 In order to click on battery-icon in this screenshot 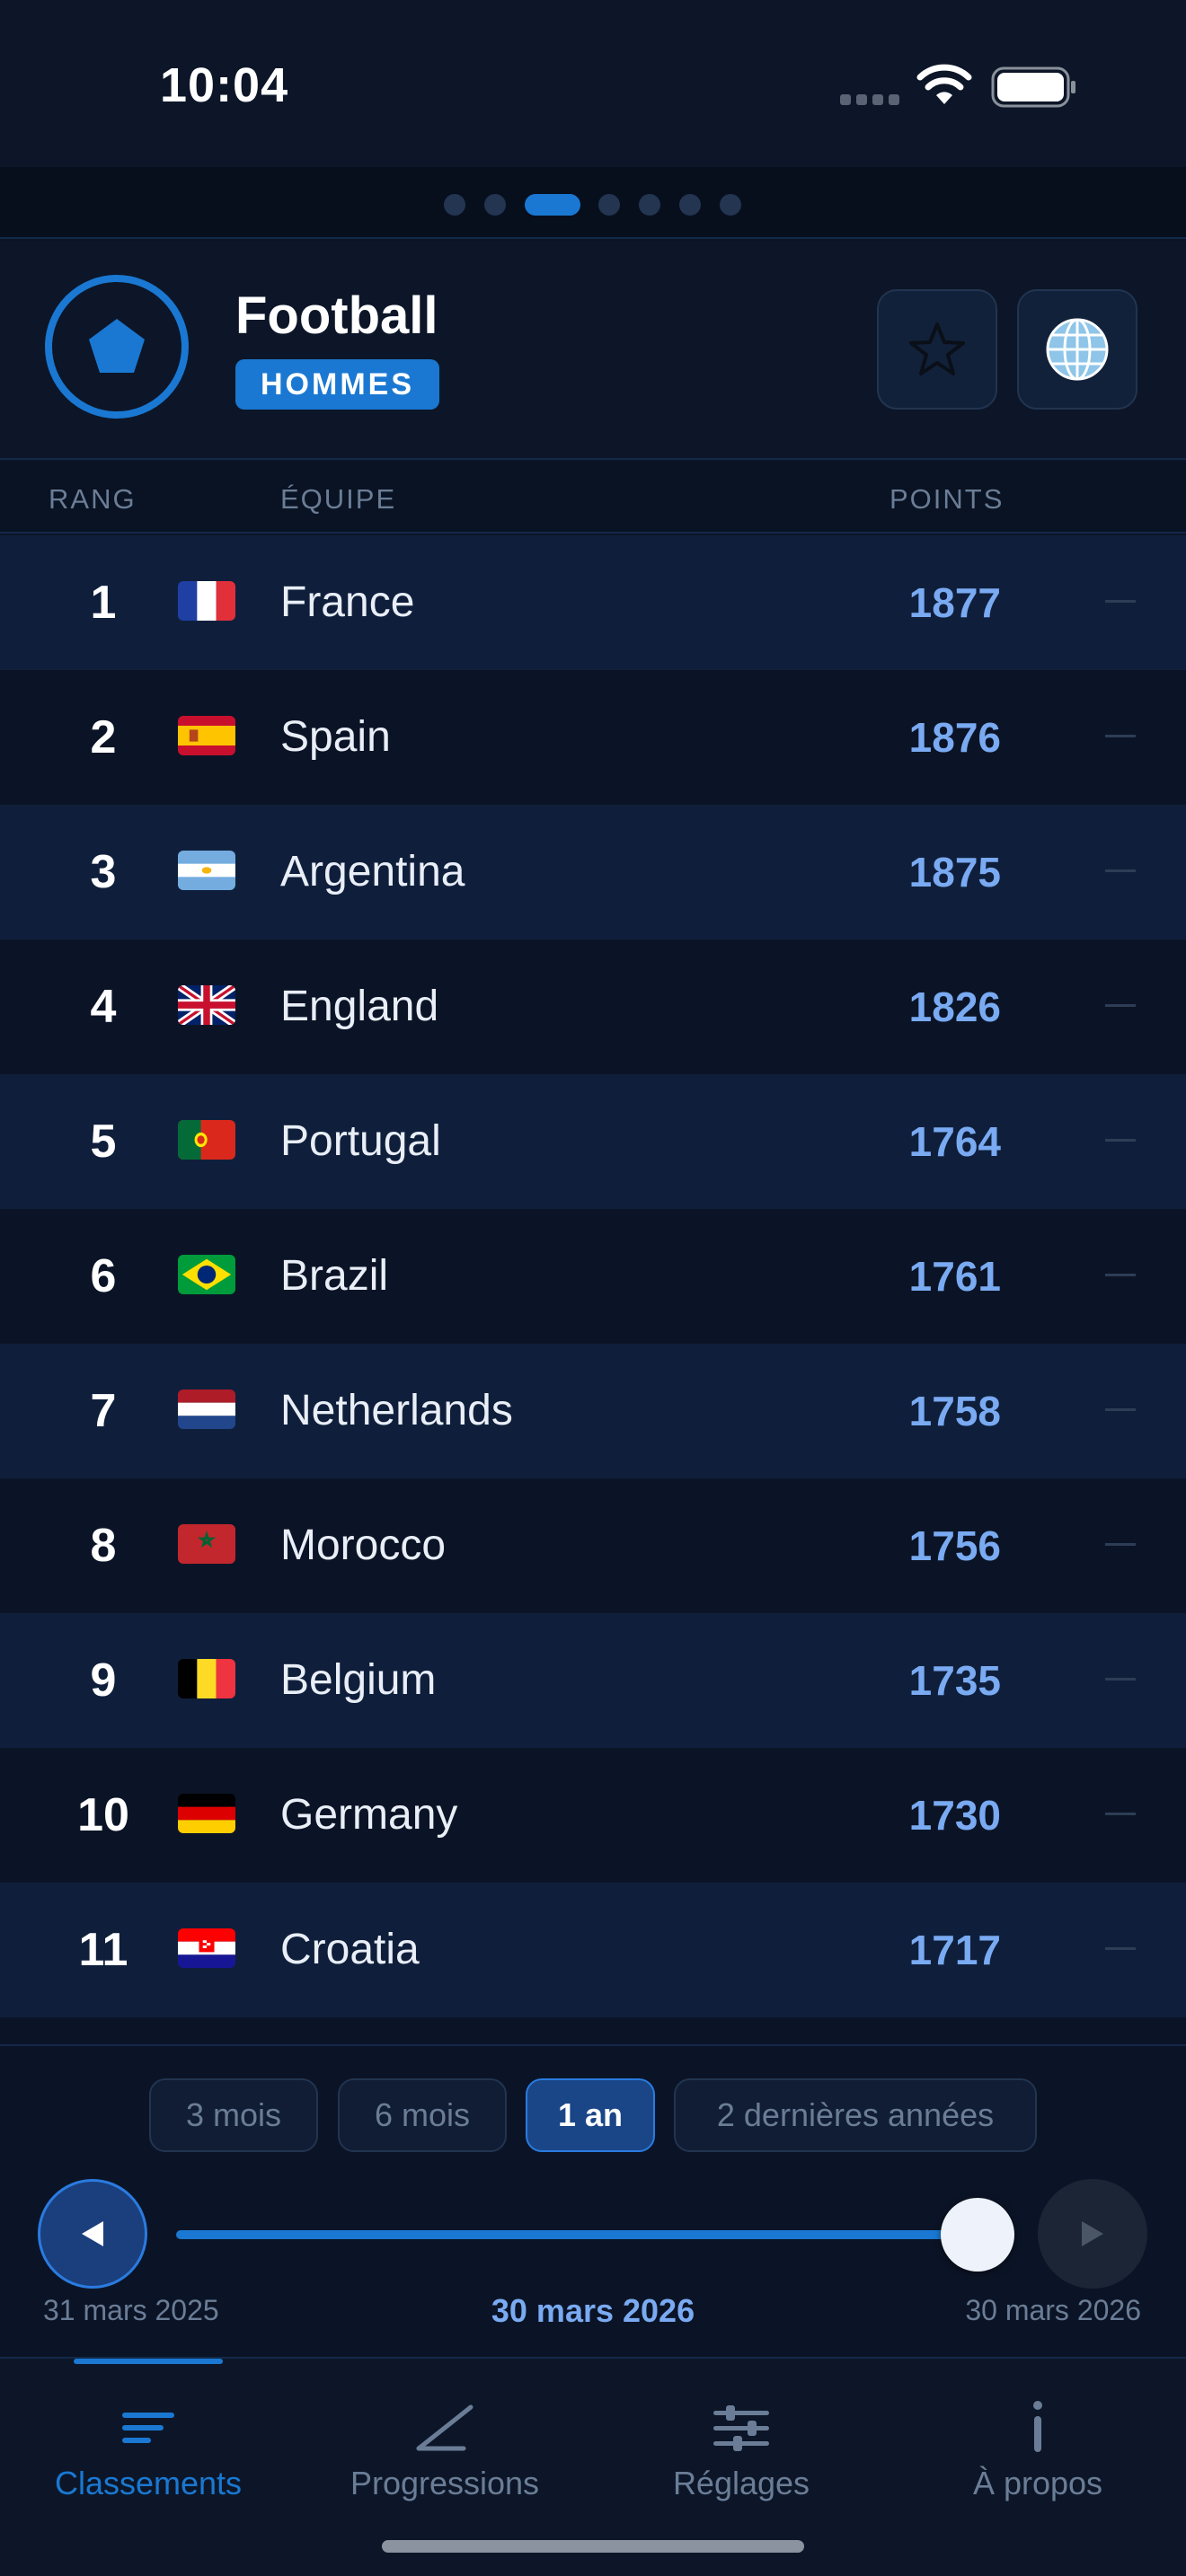, I will do `click(1033, 87)`.